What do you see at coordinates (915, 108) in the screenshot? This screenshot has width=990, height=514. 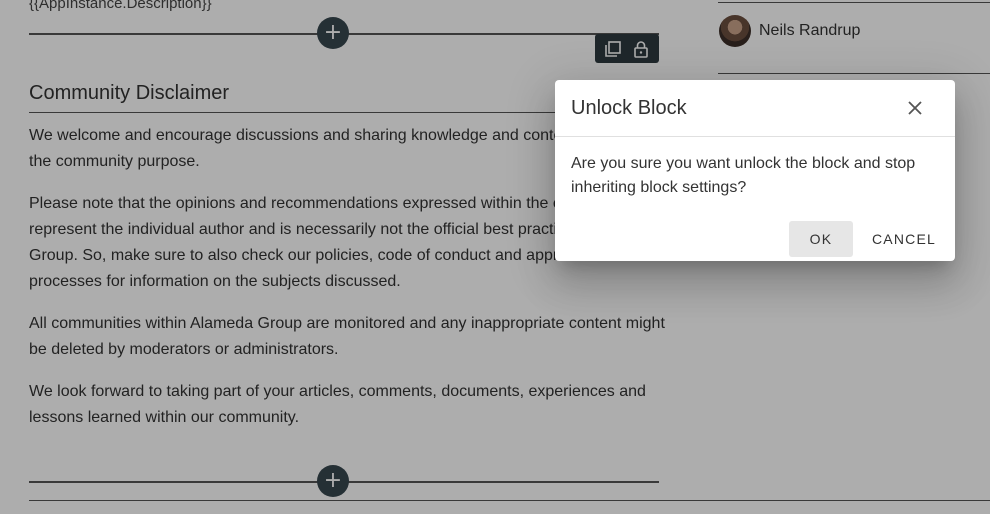 I see `close-icon` at bounding box center [915, 108].